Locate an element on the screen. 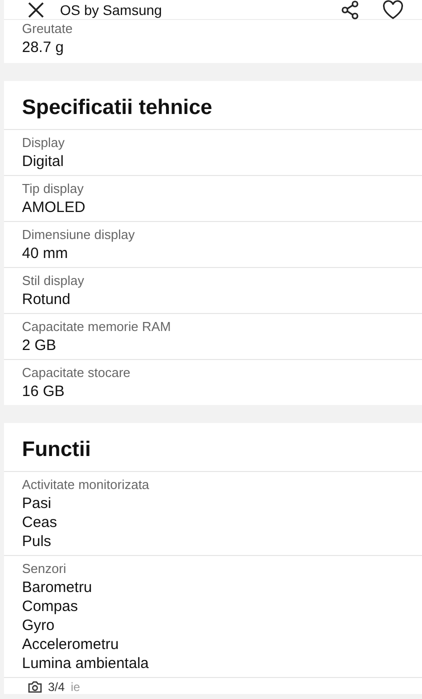 The image size is (422, 699). spec-value: Puls is located at coordinates (37, 541).